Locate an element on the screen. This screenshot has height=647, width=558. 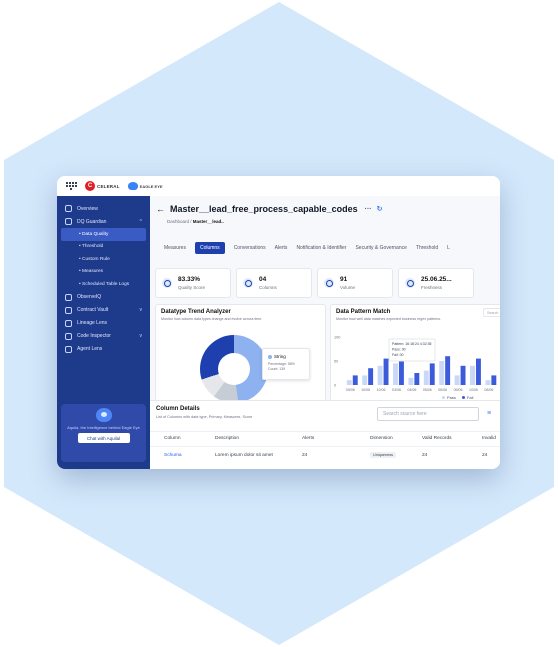
chevron-down-icon: v is located at coordinates (141, 336).